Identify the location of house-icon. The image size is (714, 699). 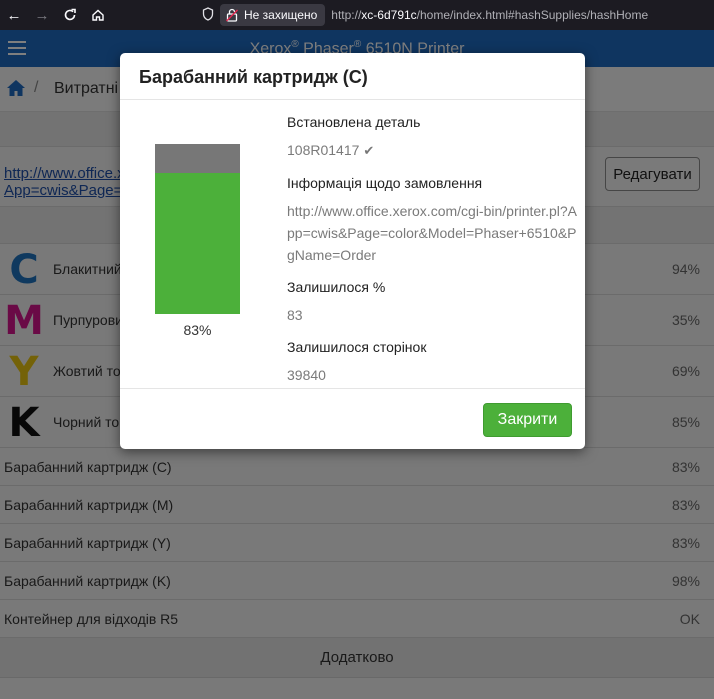
(98, 15).